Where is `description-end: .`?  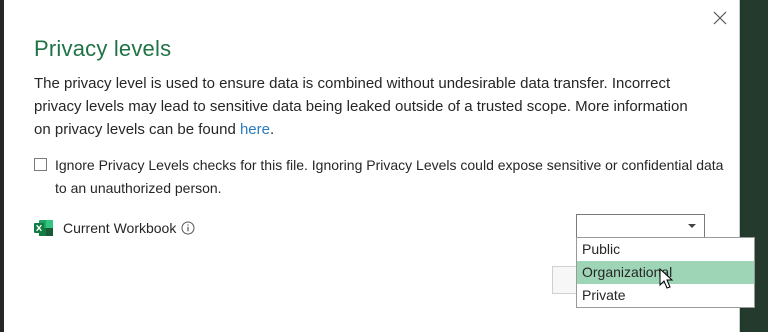
description-end: . is located at coordinates (272, 129).